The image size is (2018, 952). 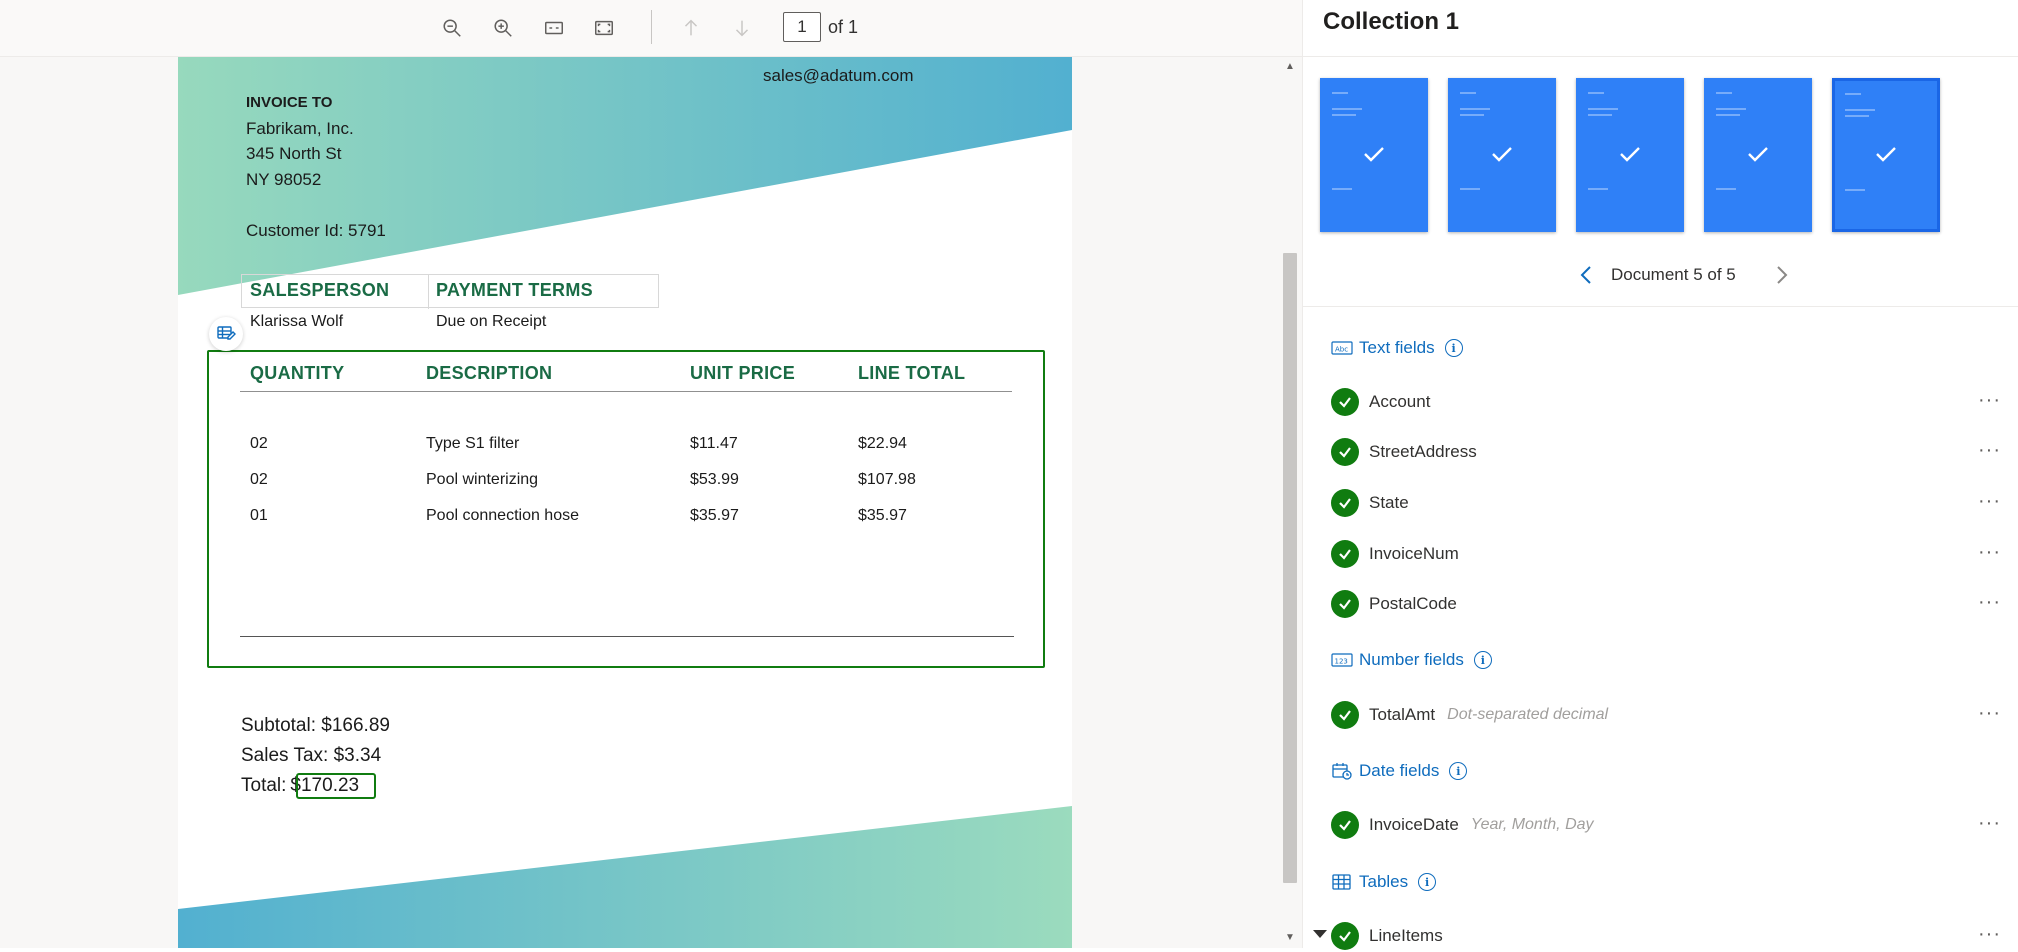 What do you see at coordinates (452, 28) in the screenshot?
I see `zoom-out-button` at bounding box center [452, 28].